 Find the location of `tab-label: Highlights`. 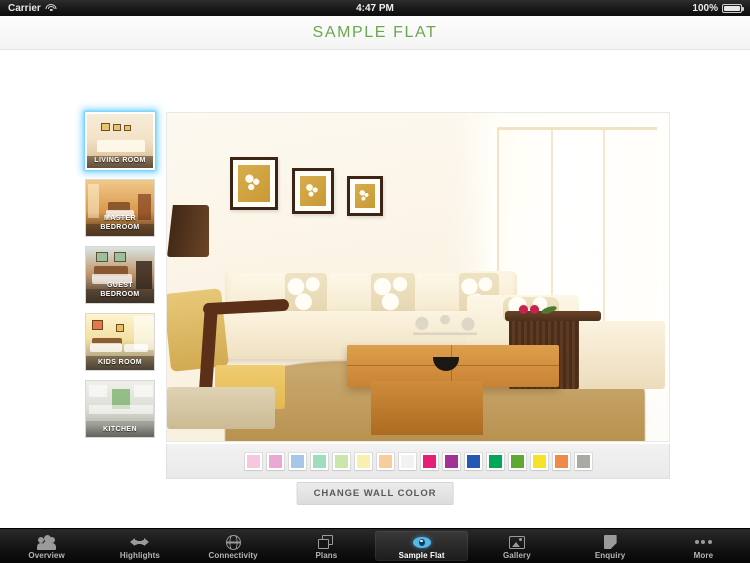

tab-label: Highlights is located at coordinates (139, 555).